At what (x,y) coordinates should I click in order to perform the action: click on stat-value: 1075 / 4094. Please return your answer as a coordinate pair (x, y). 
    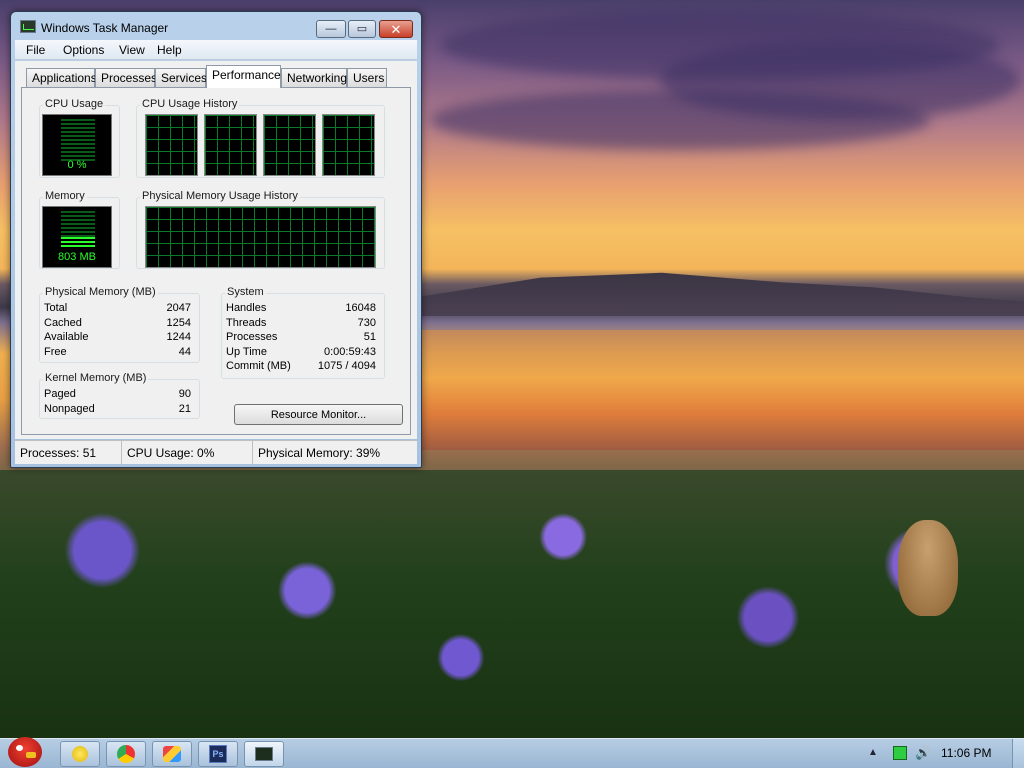
    Looking at the image, I should click on (346, 366).